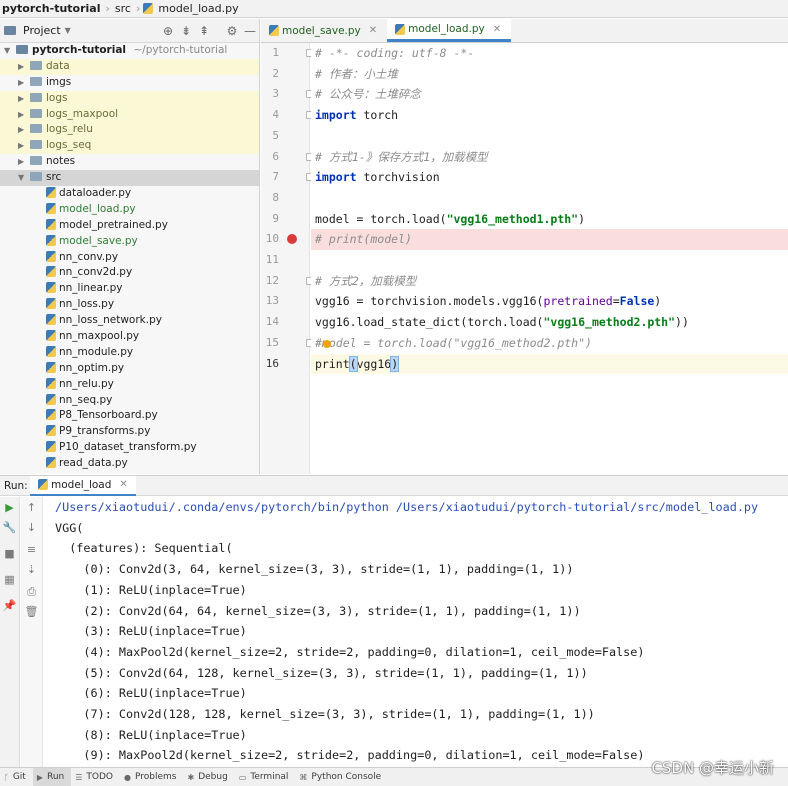 The width and height of the screenshot is (788, 786). Describe the element at coordinates (524, 31) in the screenshot. I see `editor-tab-bar: model_save.py ✕ model_load.py ✕` at that location.